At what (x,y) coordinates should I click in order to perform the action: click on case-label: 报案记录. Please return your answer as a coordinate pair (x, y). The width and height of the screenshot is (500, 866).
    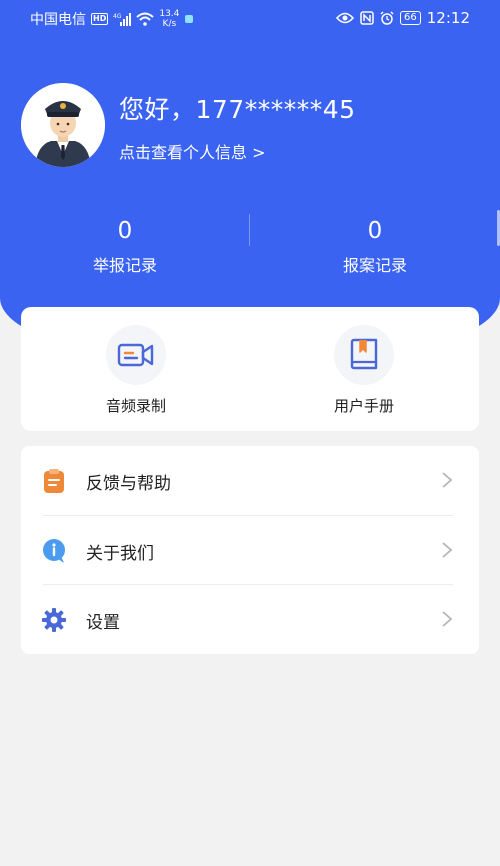
    Looking at the image, I should click on (374, 265).